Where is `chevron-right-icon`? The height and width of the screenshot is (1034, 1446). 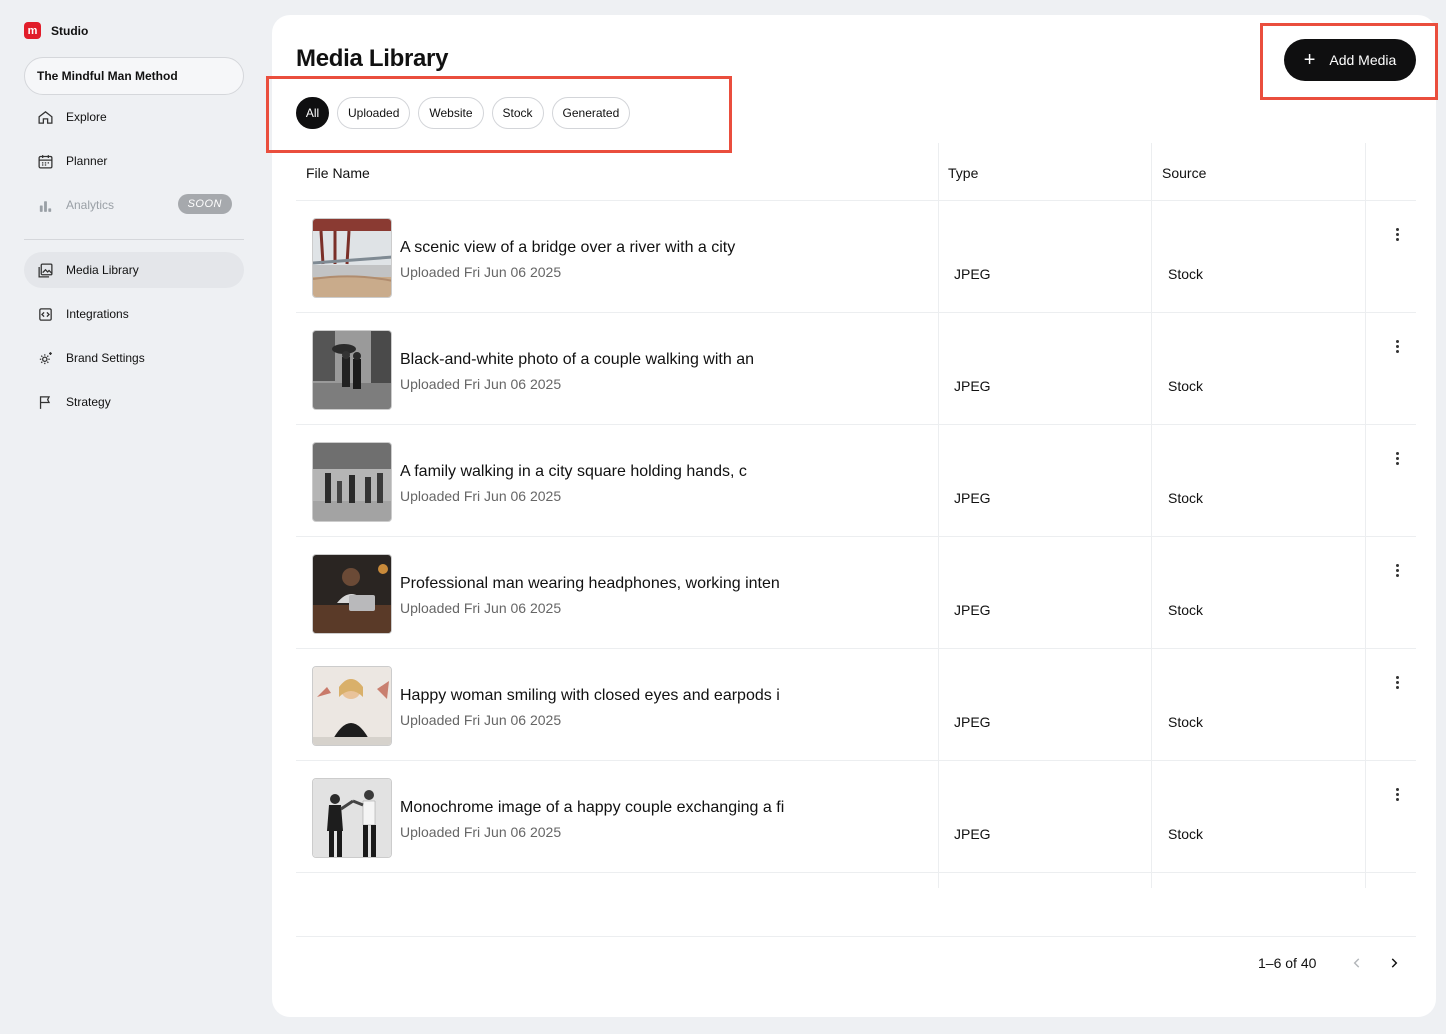 chevron-right-icon is located at coordinates (1394, 963).